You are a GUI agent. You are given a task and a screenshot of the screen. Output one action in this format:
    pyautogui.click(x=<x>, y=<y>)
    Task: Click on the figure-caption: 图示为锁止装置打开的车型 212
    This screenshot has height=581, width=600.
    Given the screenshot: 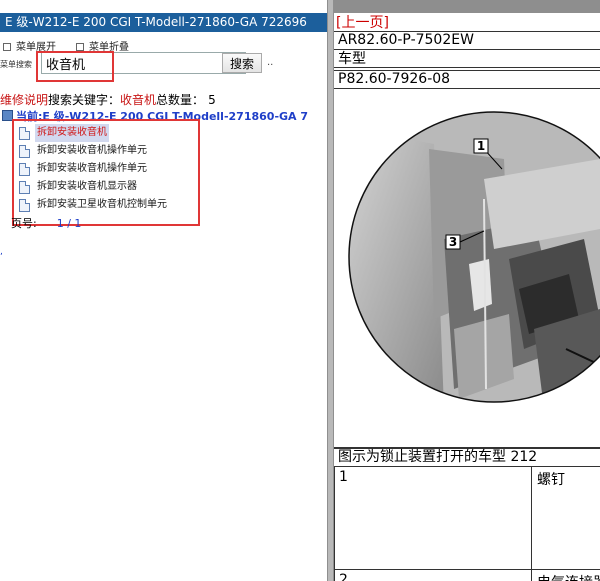 What is the action you would take?
    pyautogui.click(x=467, y=457)
    